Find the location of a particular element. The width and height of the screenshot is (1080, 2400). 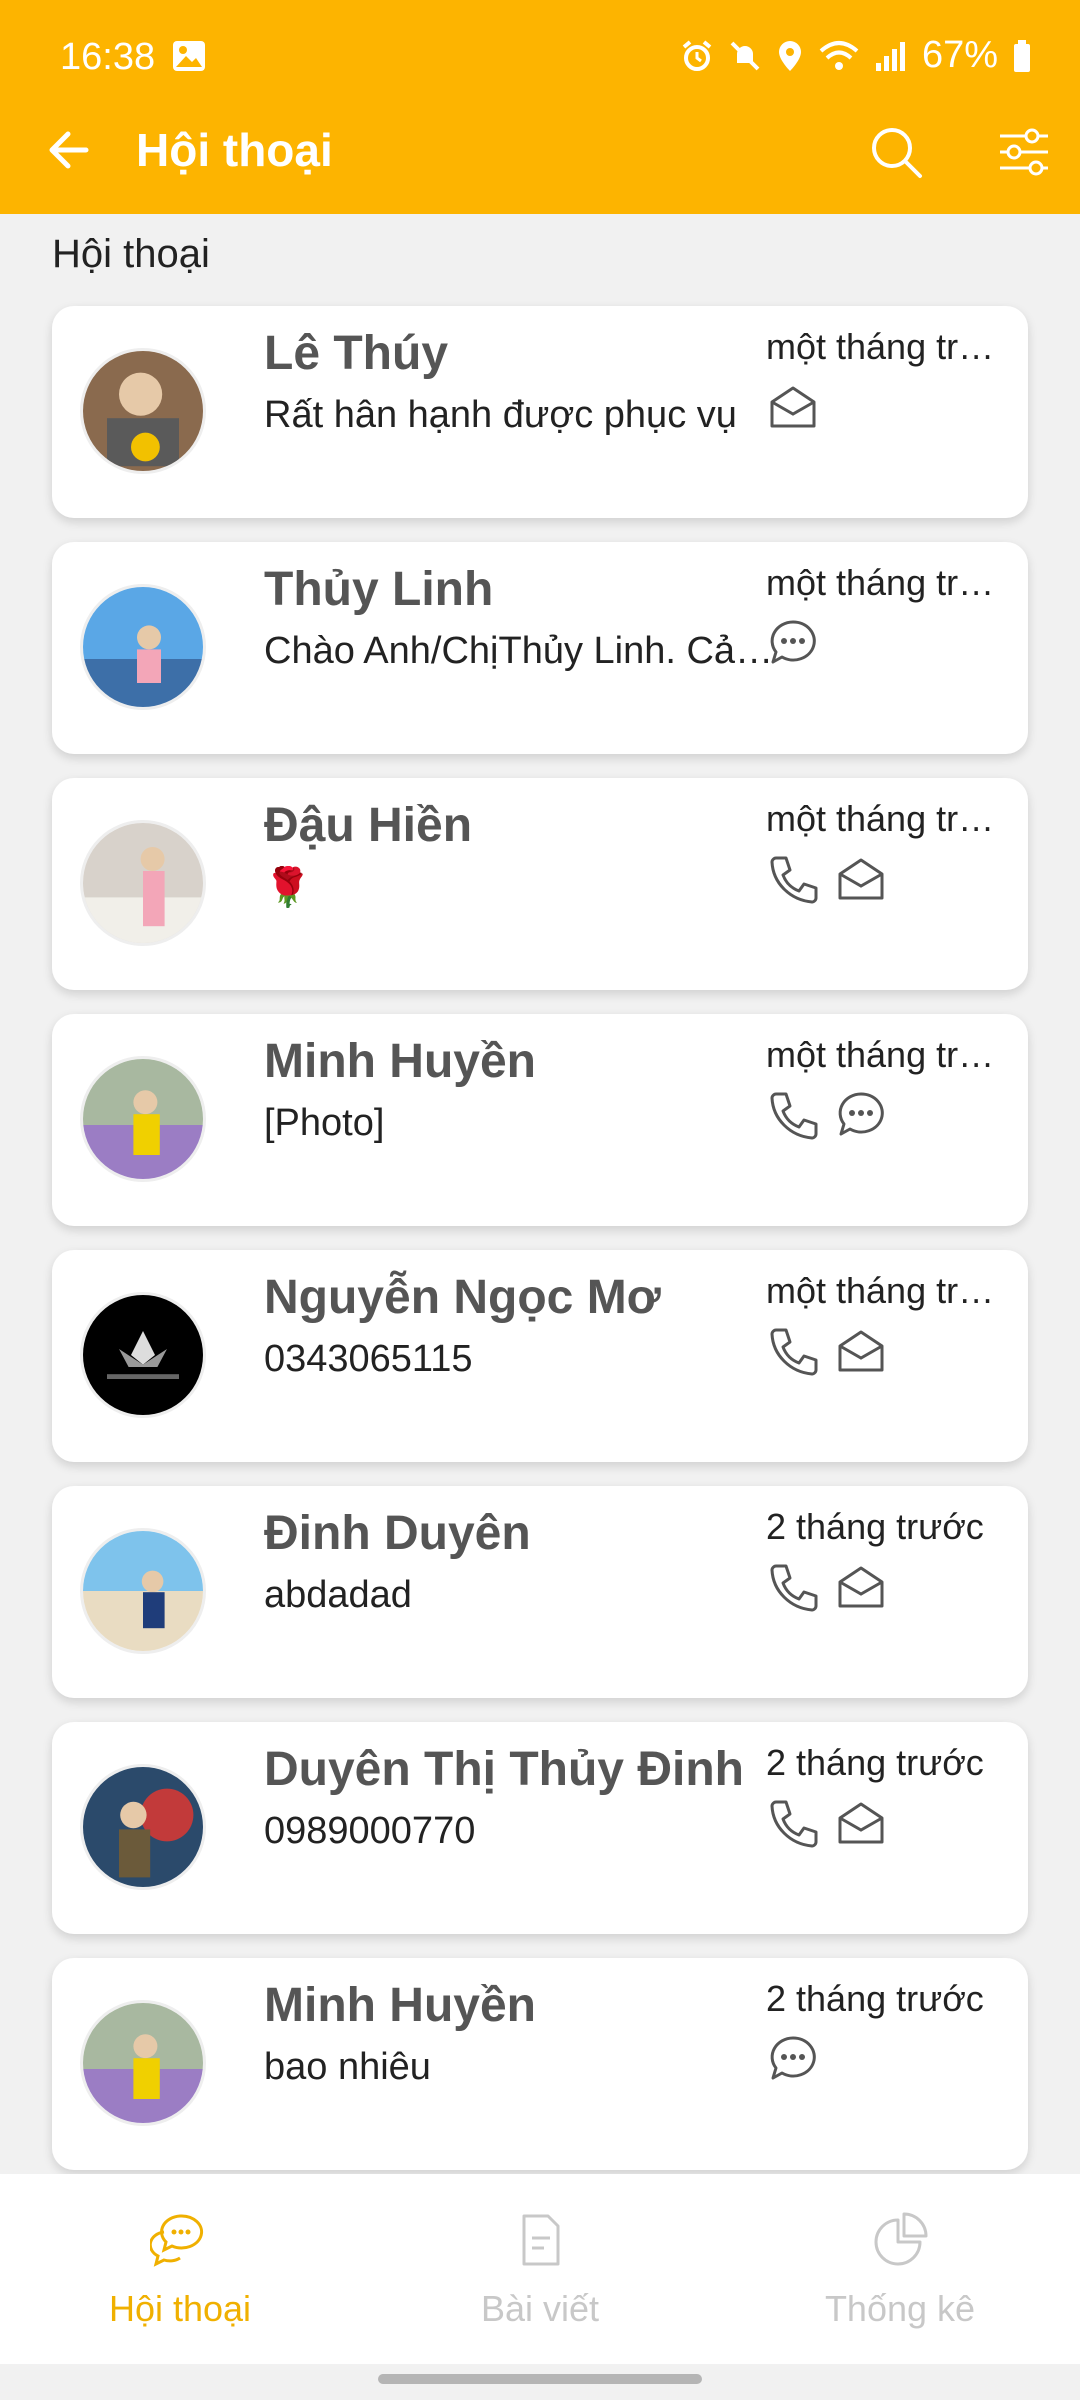

tab-posts: Bài viết is located at coordinates (540, 2269).